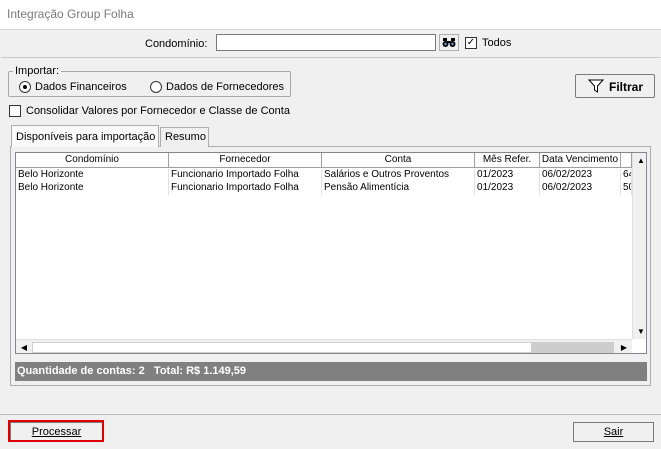  What do you see at coordinates (497, 43) in the screenshot?
I see `todos-label: Todos` at bounding box center [497, 43].